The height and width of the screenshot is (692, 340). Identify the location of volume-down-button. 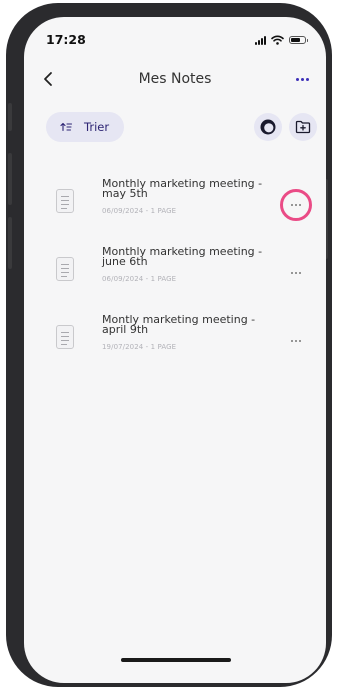
(10, 243).